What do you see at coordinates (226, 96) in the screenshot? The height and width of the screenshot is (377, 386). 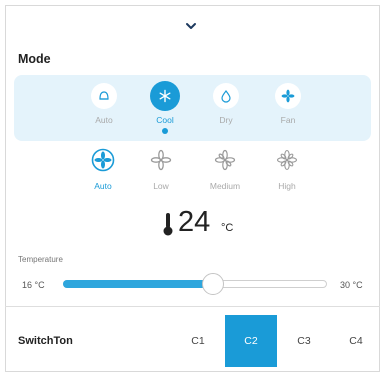 I see `droplet-icon` at bounding box center [226, 96].